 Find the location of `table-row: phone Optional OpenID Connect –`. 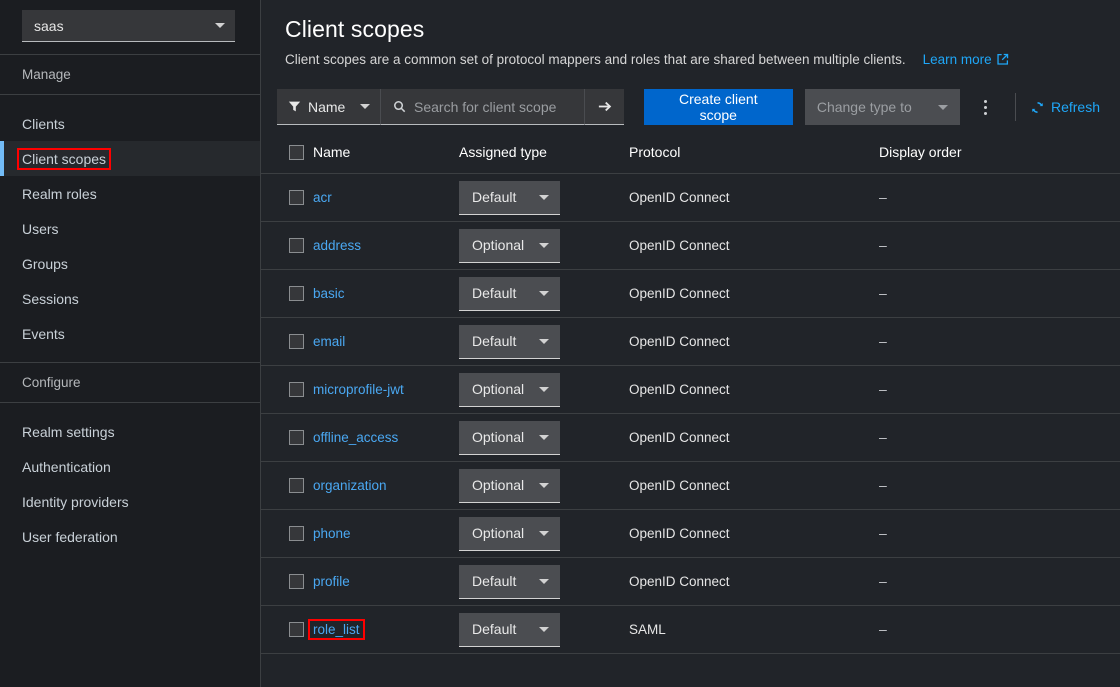

table-row: phone Optional OpenID Connect – is located at coordinates (690, 533).